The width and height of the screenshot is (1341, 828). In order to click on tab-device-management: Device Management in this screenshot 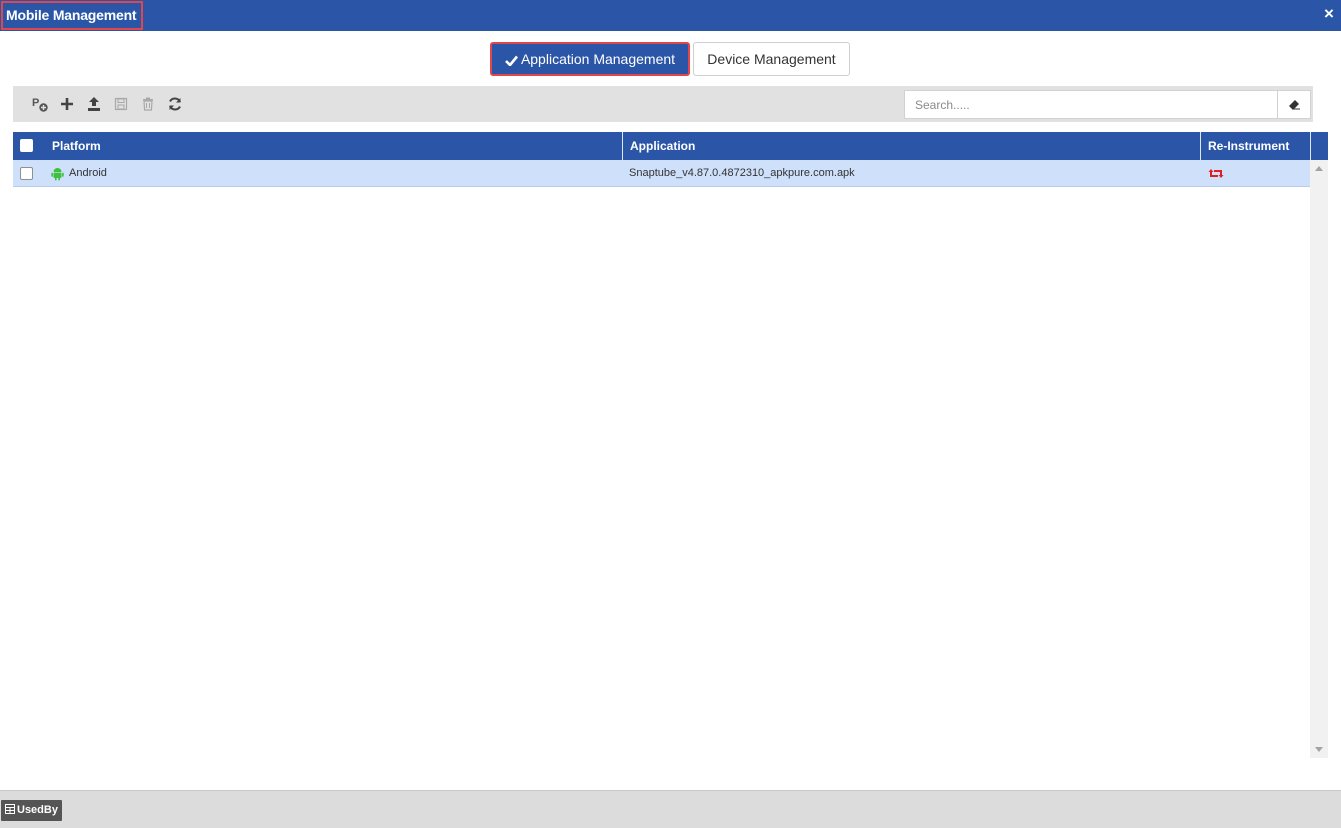, I will do `click(771, 59)`.